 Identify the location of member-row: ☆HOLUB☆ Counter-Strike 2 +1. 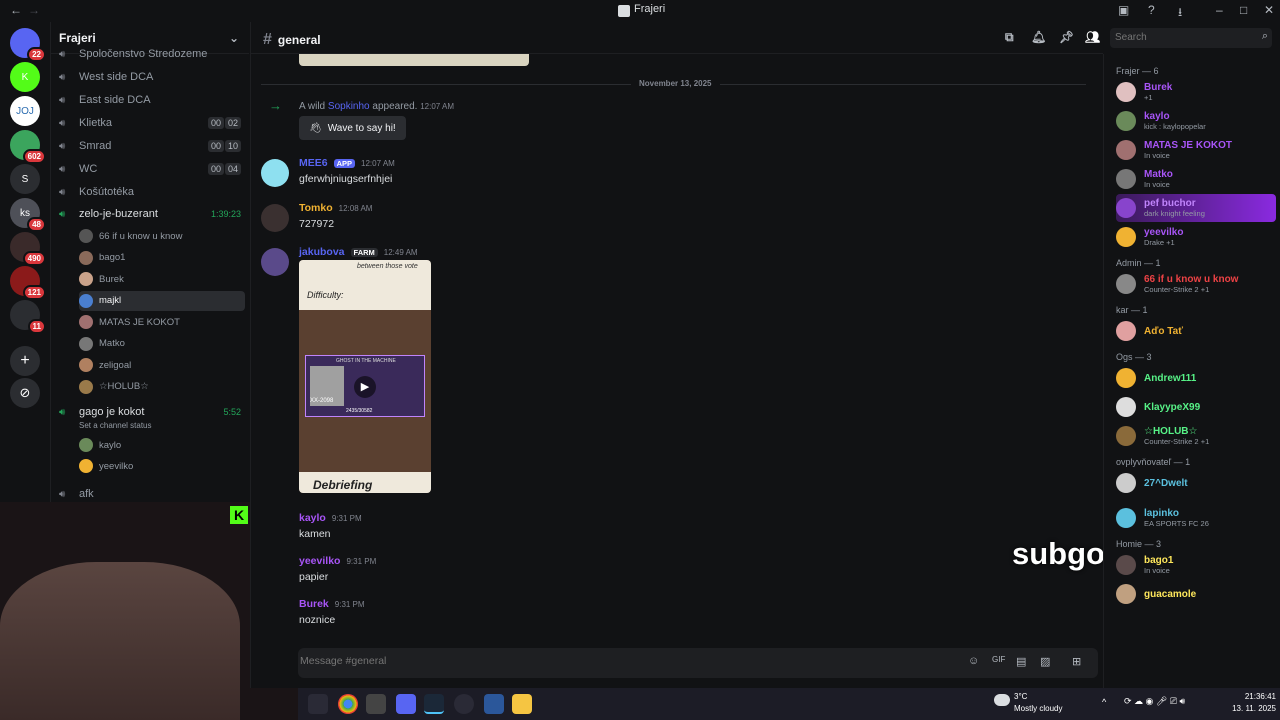
(1196, 436).